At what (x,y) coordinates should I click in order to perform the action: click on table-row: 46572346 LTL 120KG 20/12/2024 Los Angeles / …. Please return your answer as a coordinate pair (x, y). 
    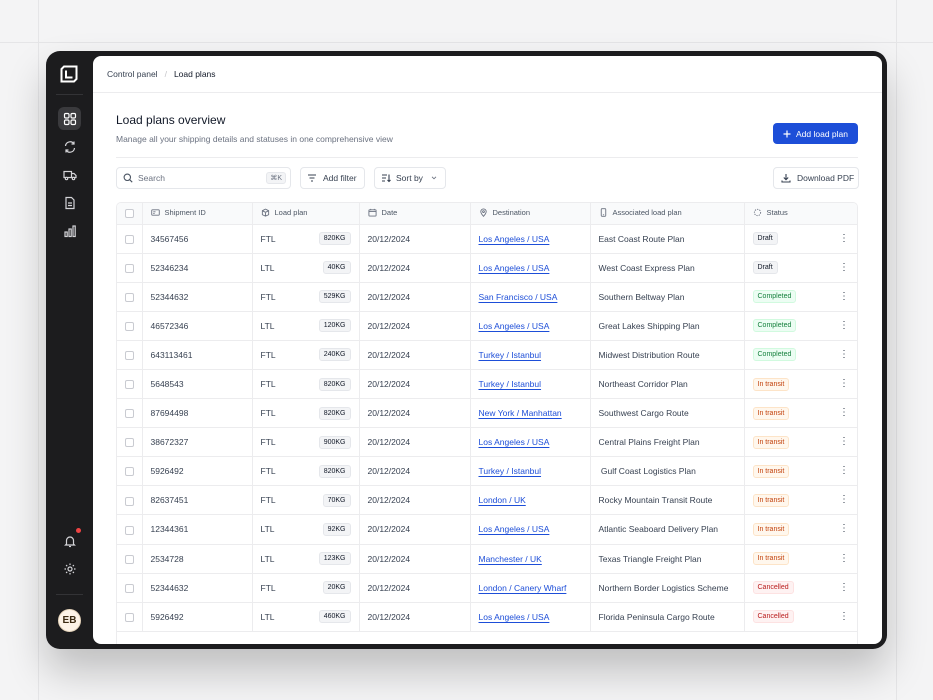
    Looking at the image, I should click on (487, 326).